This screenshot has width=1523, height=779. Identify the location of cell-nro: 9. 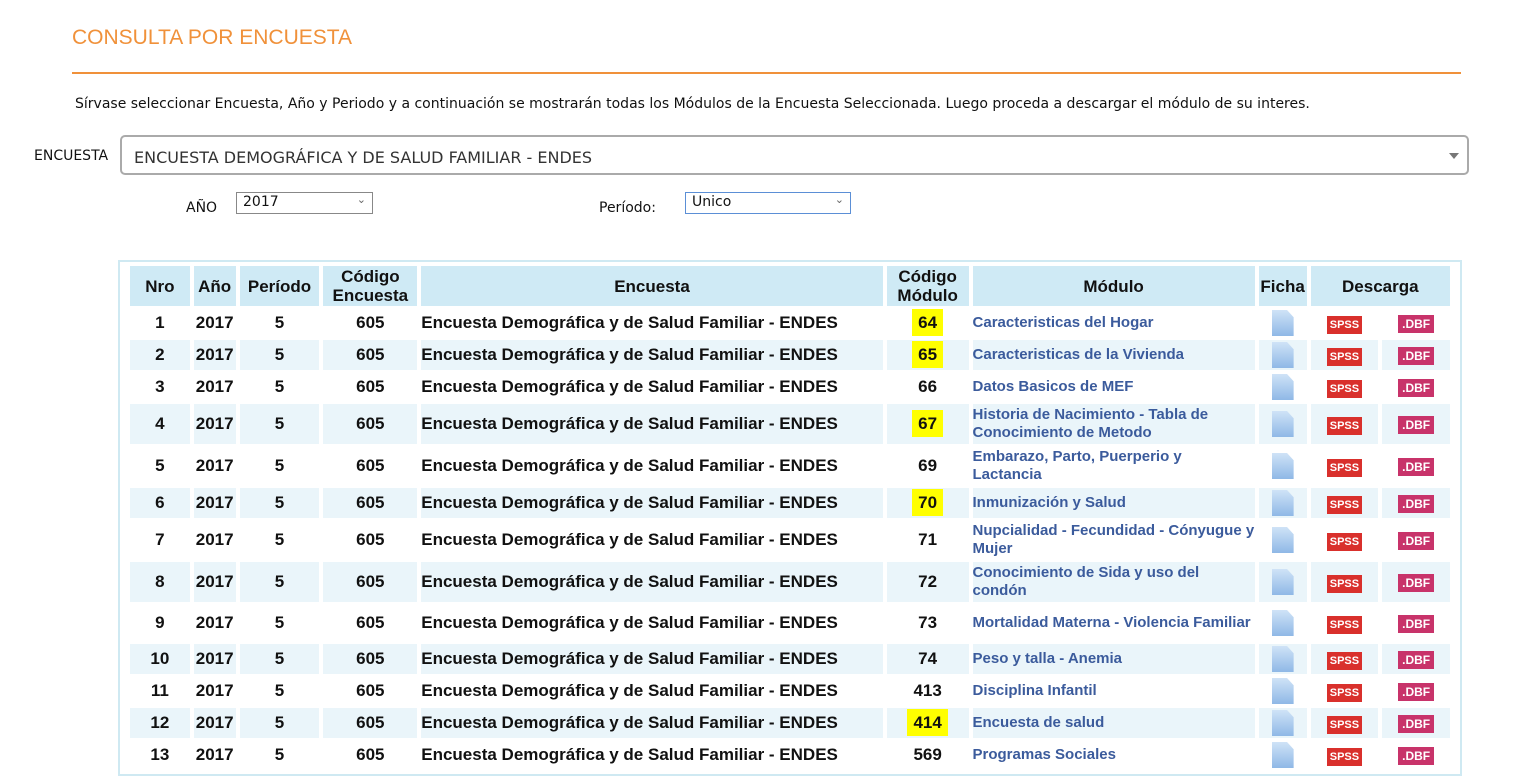
(160, 622).